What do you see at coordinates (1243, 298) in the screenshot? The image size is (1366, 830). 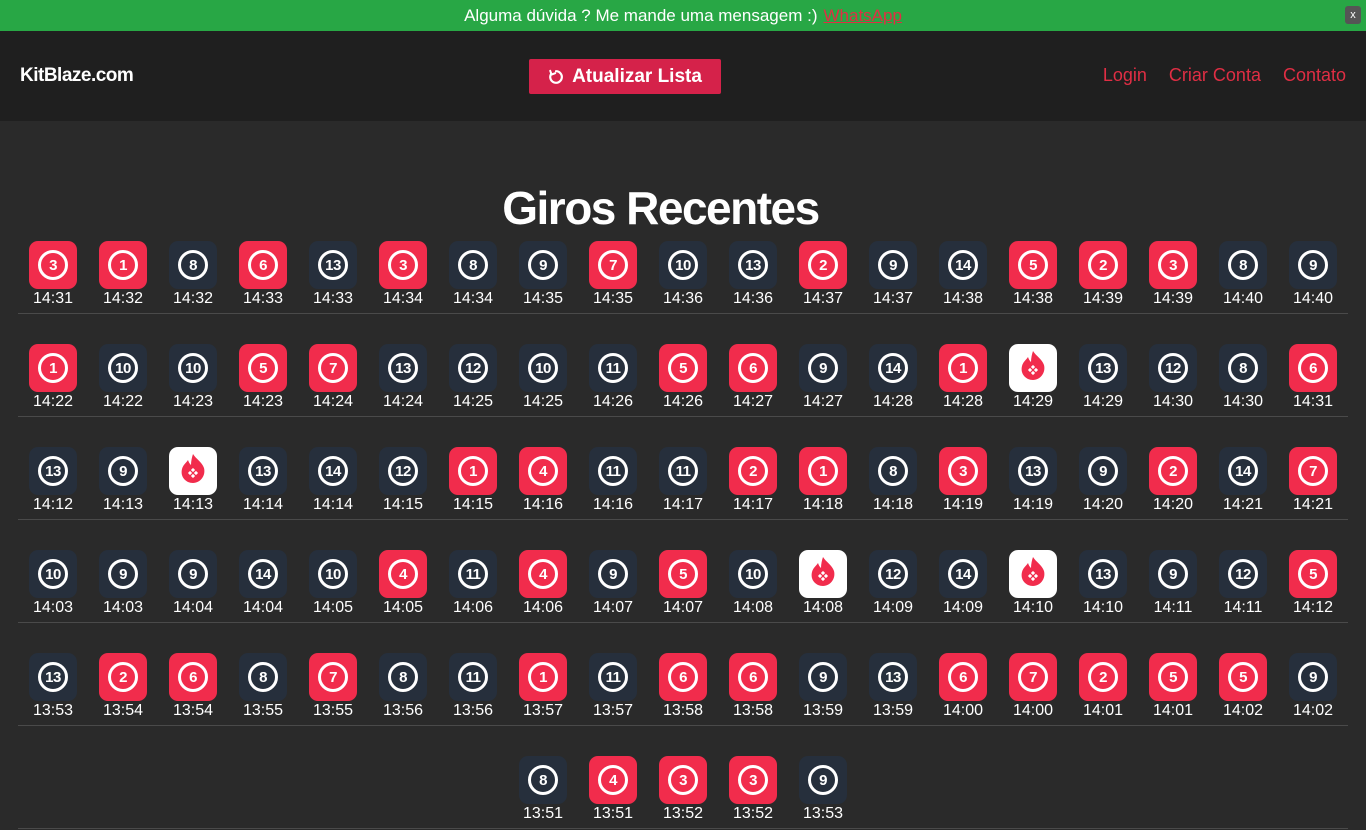 I see `spin-time: 14:40` at bounding box center [1243, 298].